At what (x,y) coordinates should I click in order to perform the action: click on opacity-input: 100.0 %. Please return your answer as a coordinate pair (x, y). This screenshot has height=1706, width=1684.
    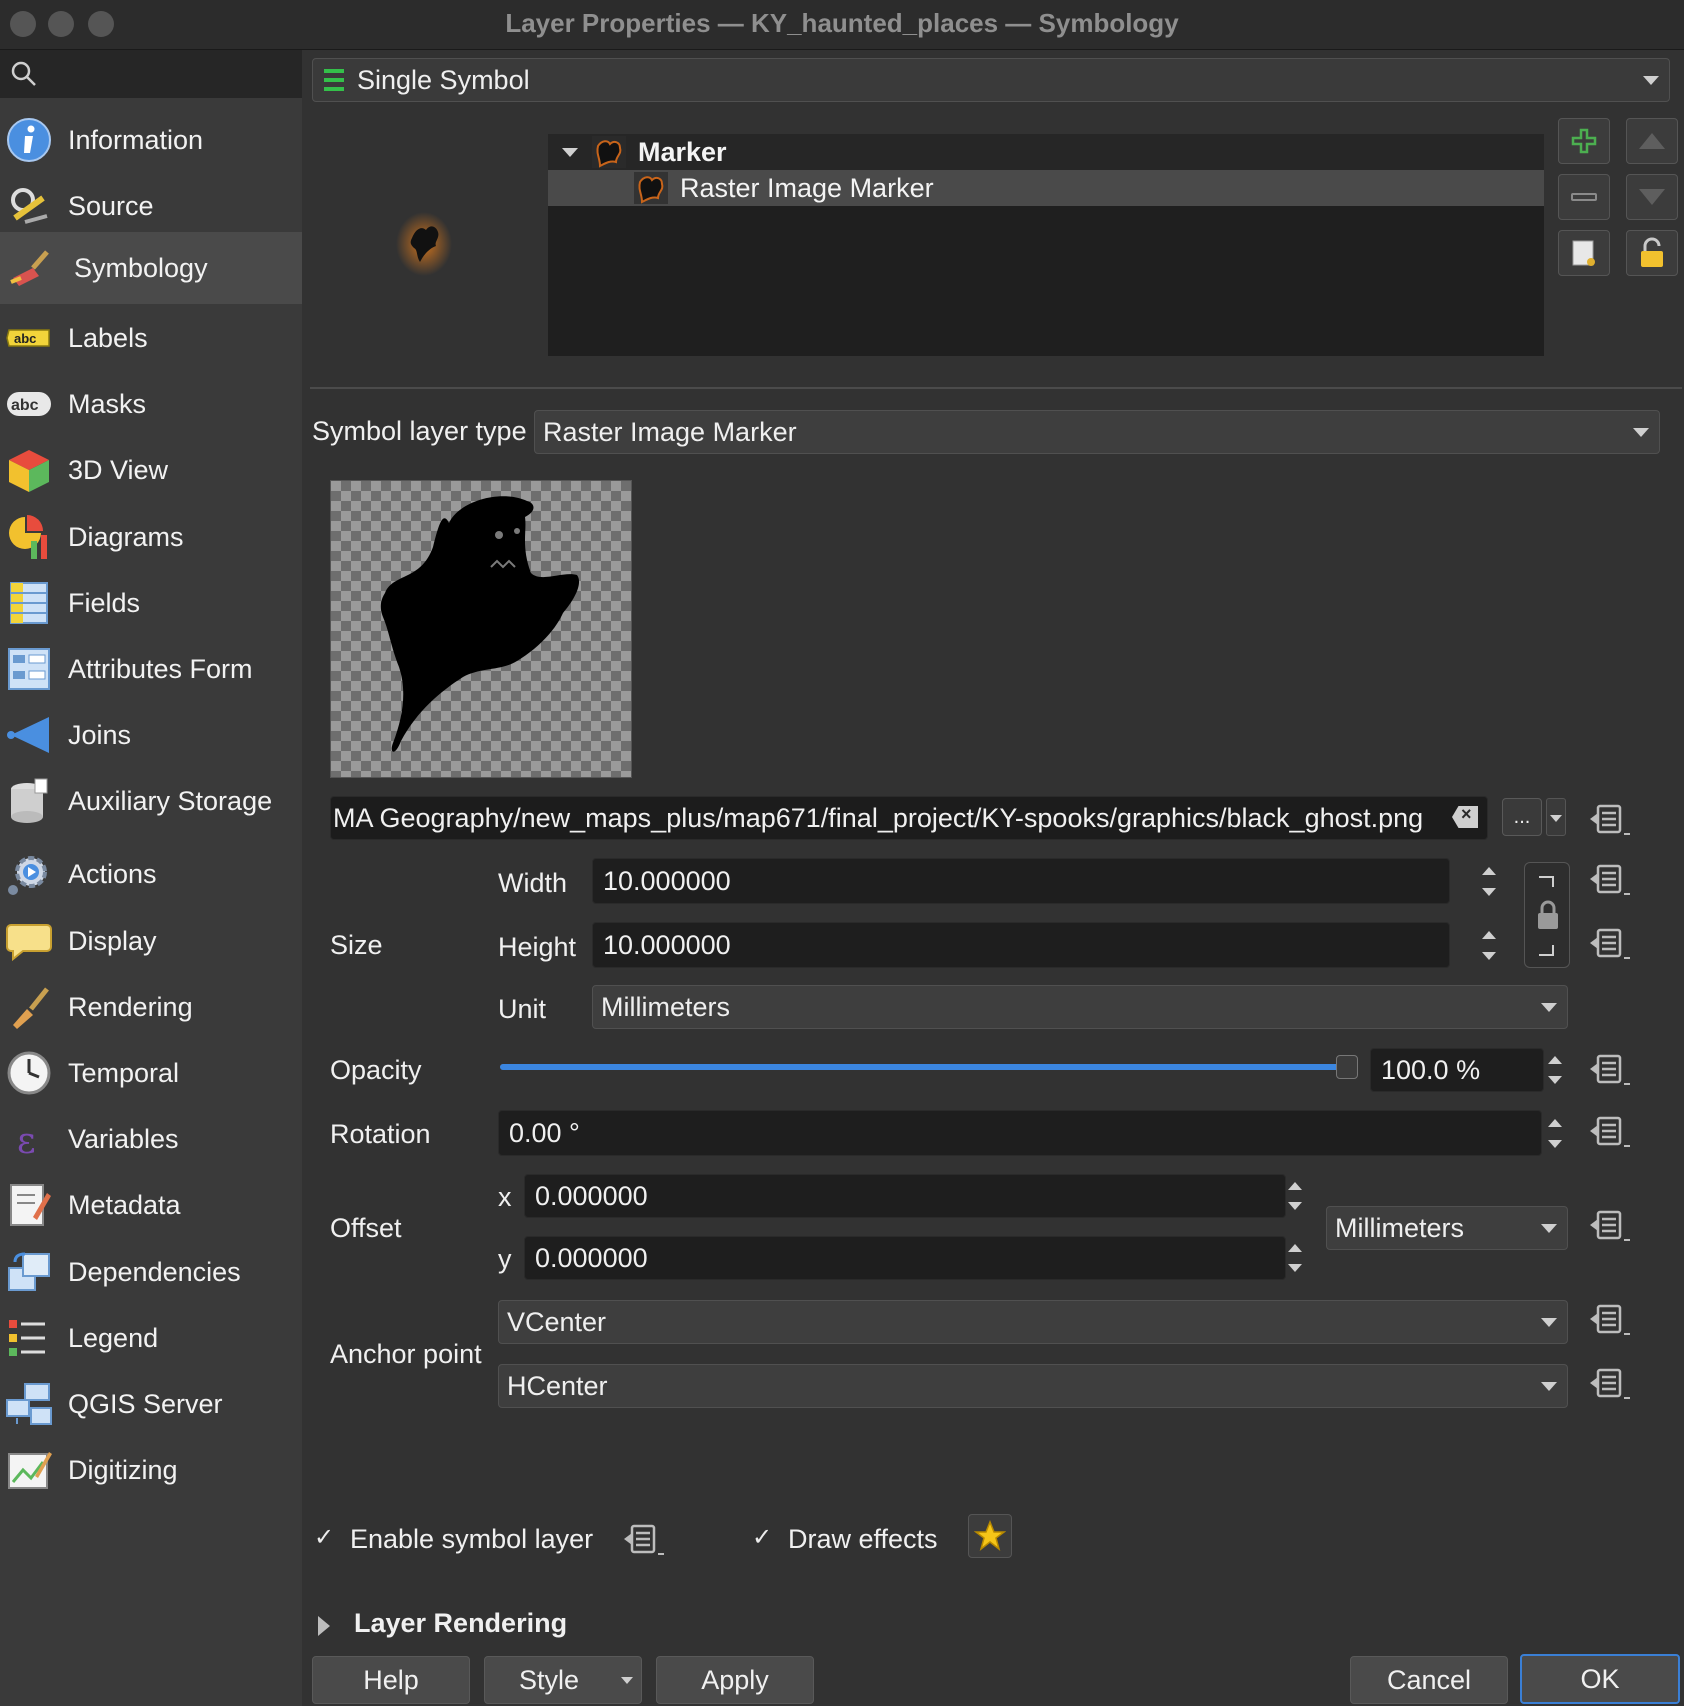
    Looking at the image, I should click on (1457, 1070).